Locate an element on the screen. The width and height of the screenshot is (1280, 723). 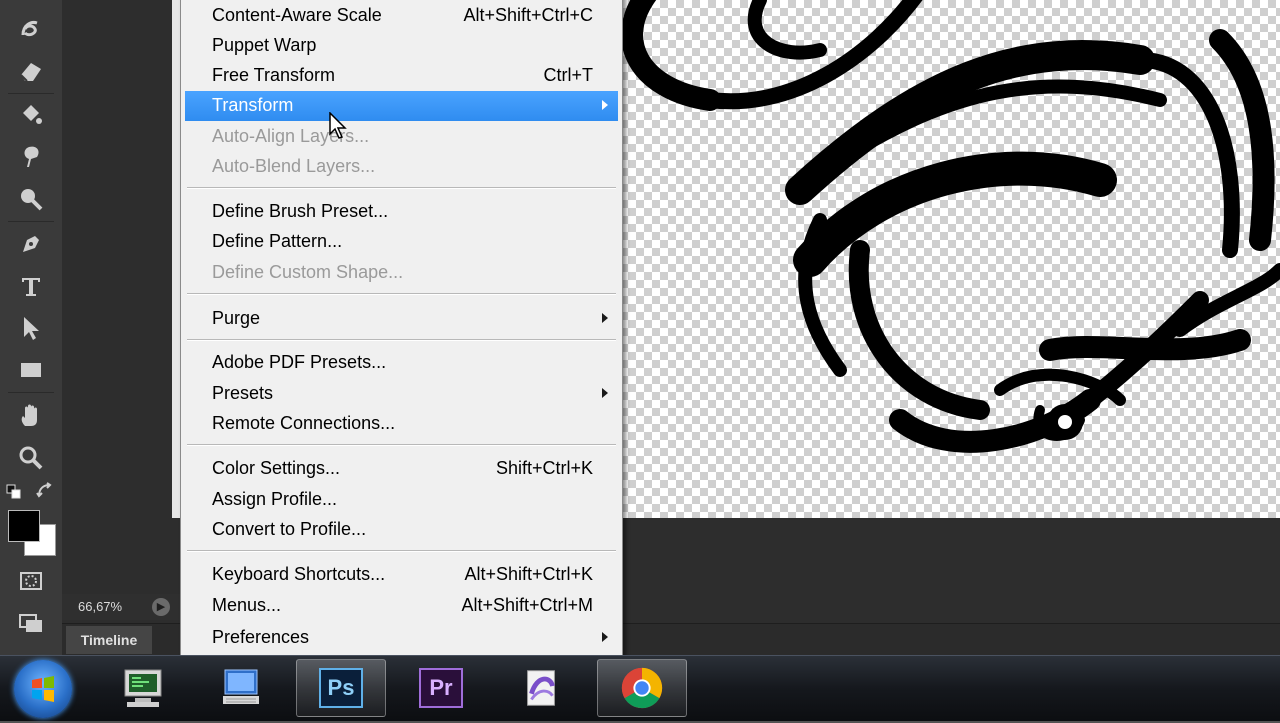
pasteboard is located at coordinates (950, 570).